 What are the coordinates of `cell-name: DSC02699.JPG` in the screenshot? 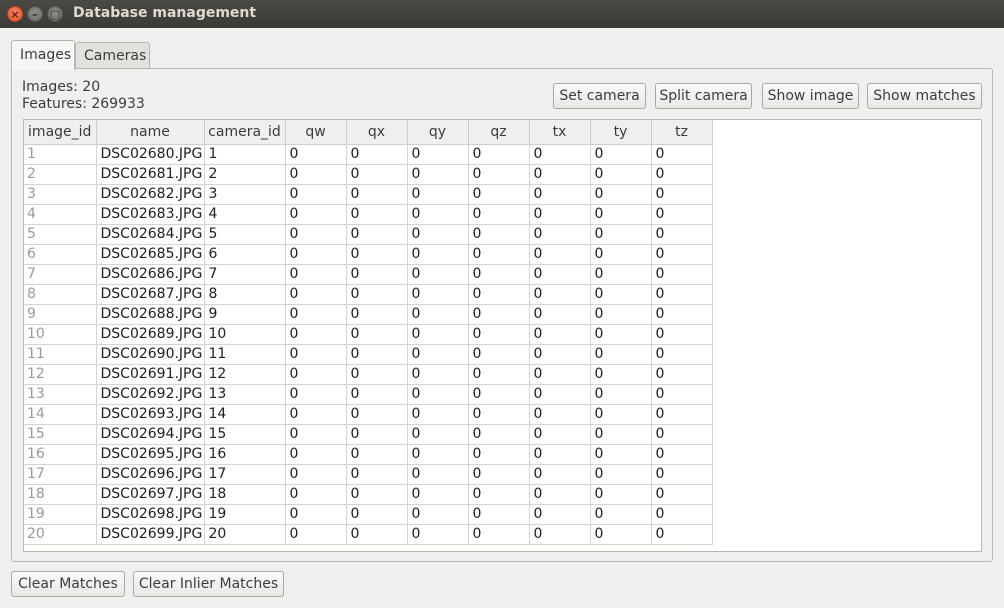 It's located at (150, 534).